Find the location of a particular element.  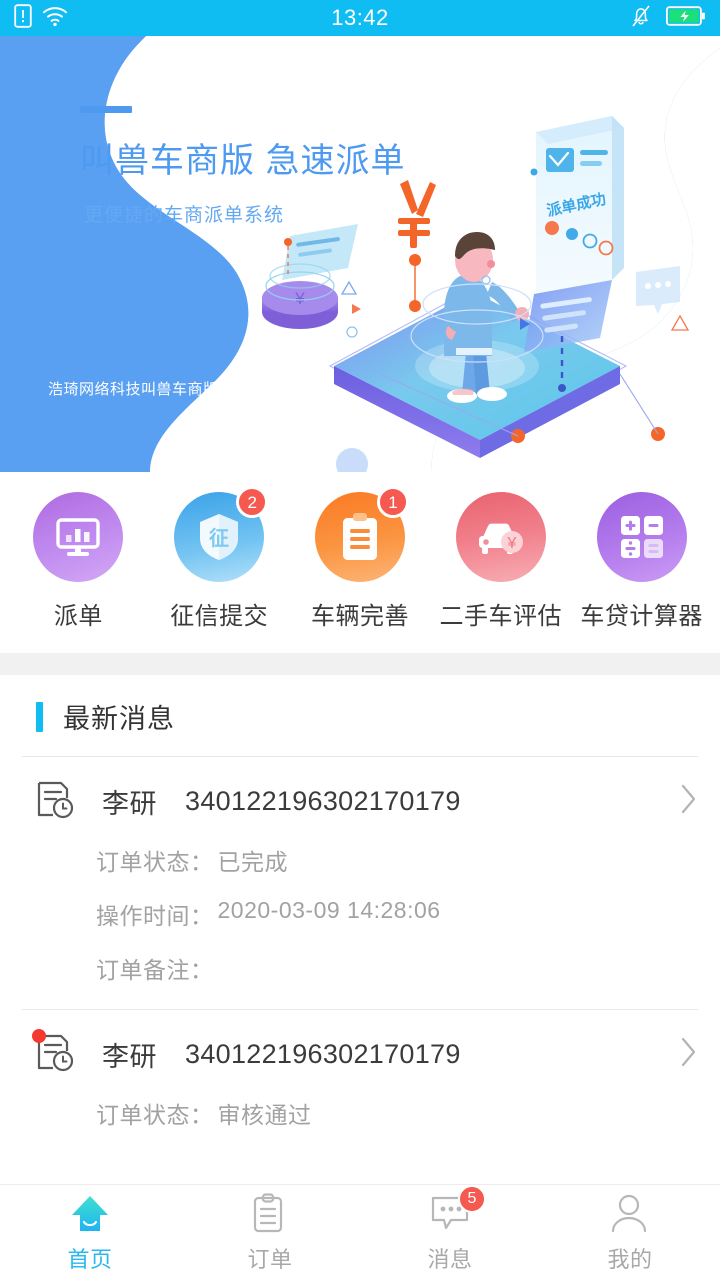

tab-orders: 订单 is located at coordinates (270, 1232).